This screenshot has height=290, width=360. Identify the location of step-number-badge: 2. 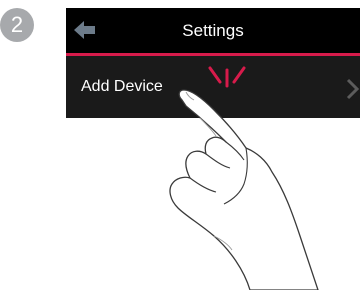
(17, 25).